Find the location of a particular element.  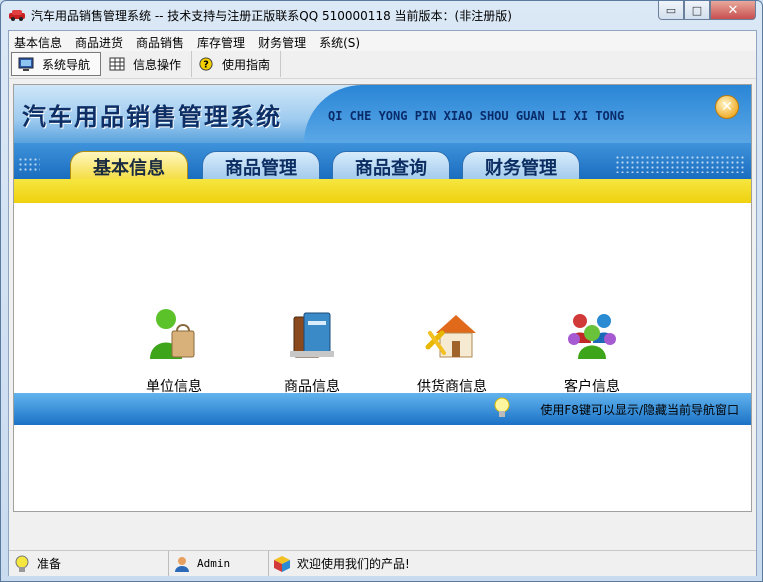

menu-inventory: 库存管理 is located at coordinates (222, 41).